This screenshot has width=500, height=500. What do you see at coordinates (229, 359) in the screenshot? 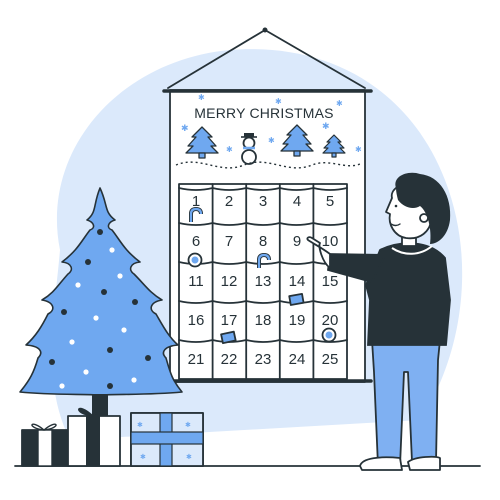
I see `day-number: 22` at bounding box center [229, 359].